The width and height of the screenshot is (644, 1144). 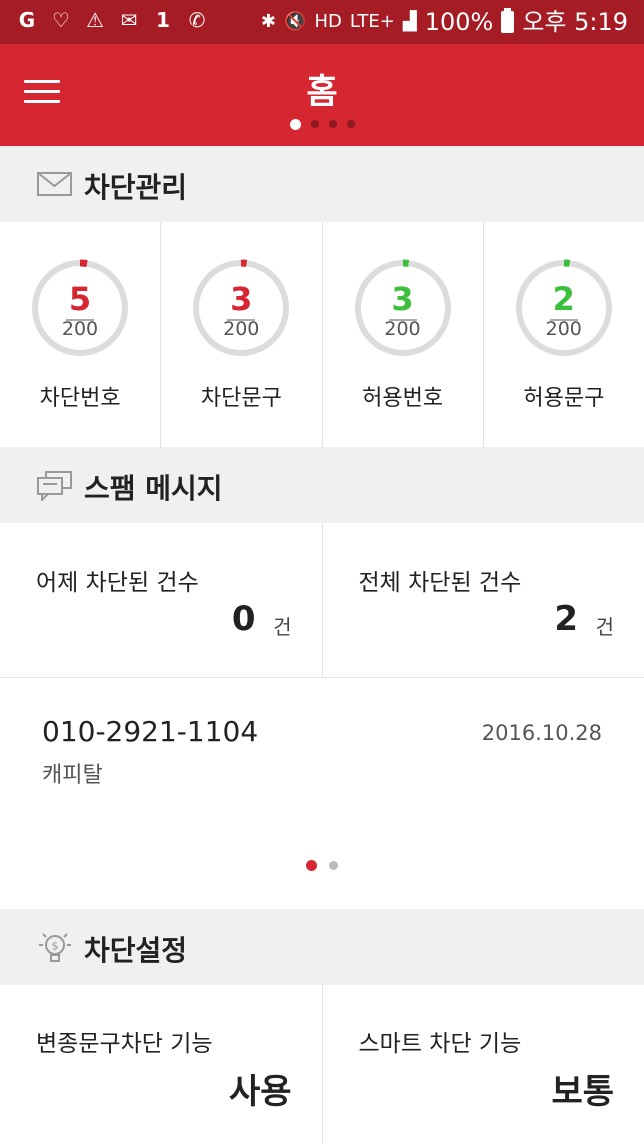 I want to click on gauge-label: 허용번호, so click(x=403, y=398).